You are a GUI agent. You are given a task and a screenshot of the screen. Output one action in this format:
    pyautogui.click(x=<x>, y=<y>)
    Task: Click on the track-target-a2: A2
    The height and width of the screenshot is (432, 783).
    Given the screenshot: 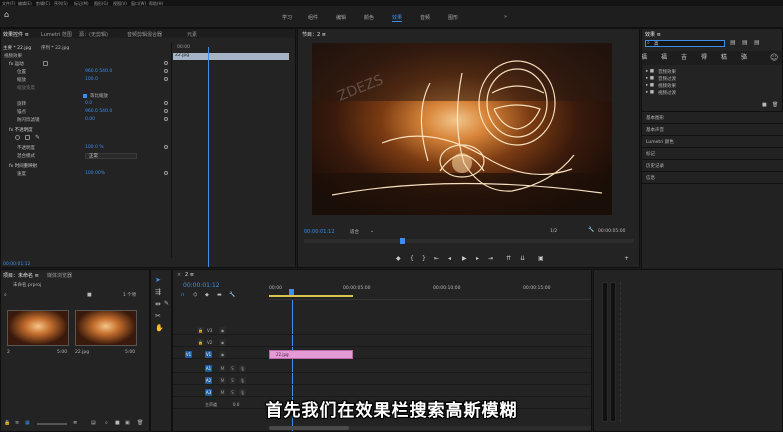 What is the action you would take?
    pyautogui.click(x=208, y=380)
    